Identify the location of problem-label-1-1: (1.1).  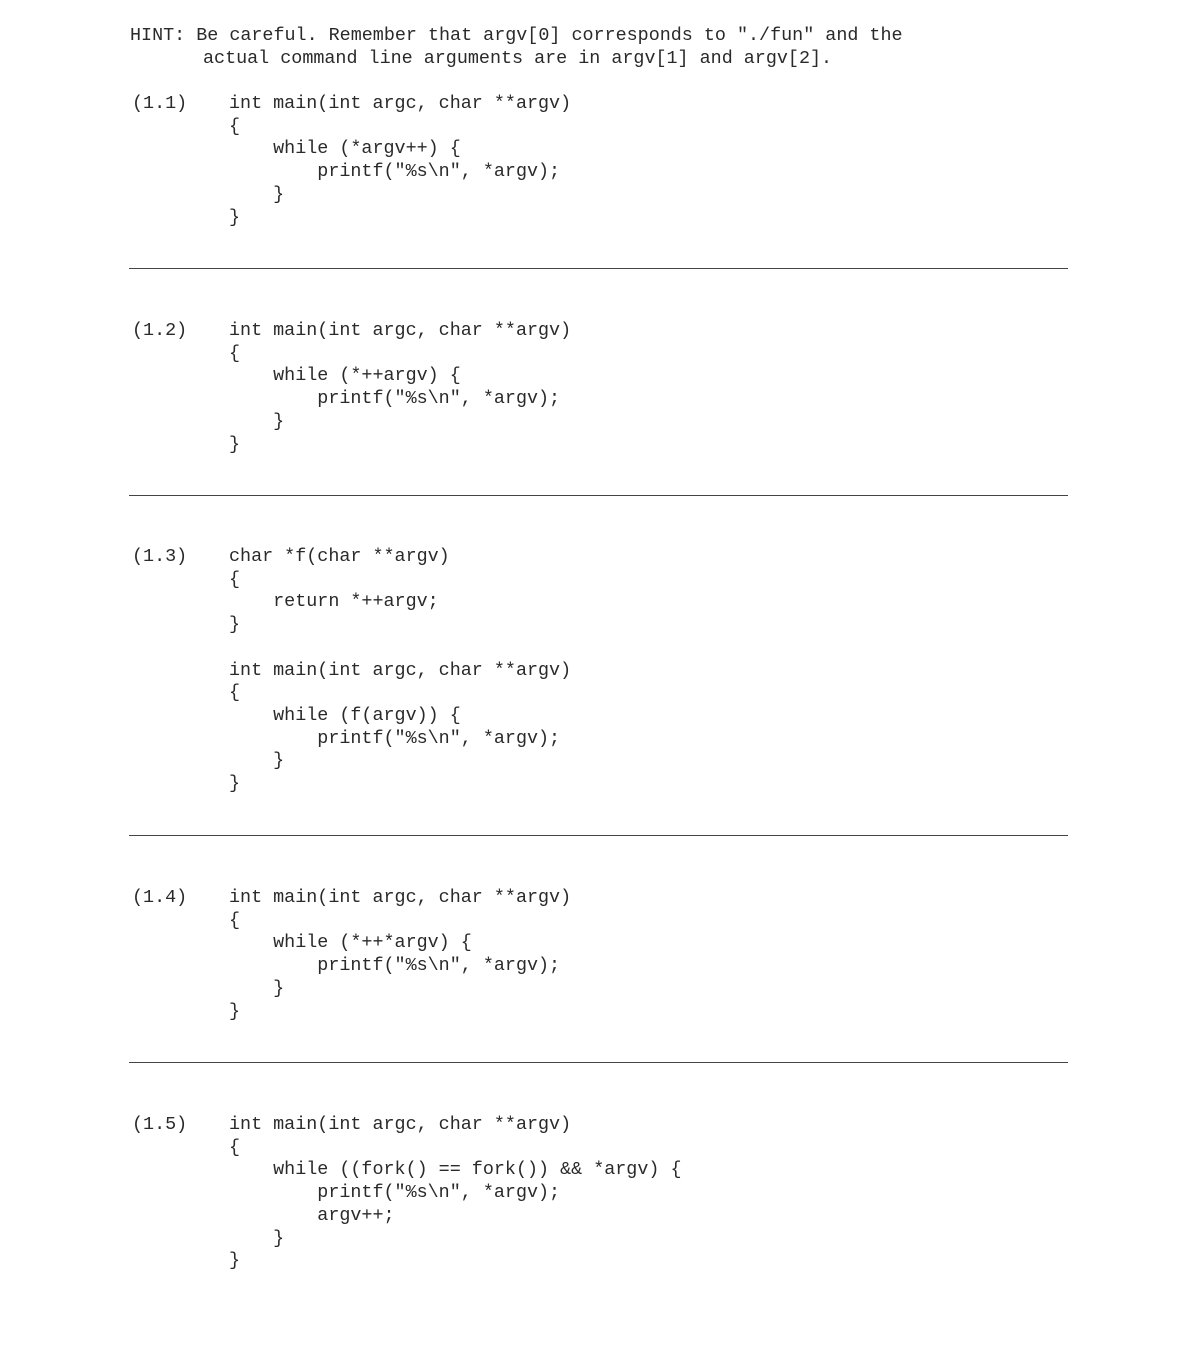
(160, 103).